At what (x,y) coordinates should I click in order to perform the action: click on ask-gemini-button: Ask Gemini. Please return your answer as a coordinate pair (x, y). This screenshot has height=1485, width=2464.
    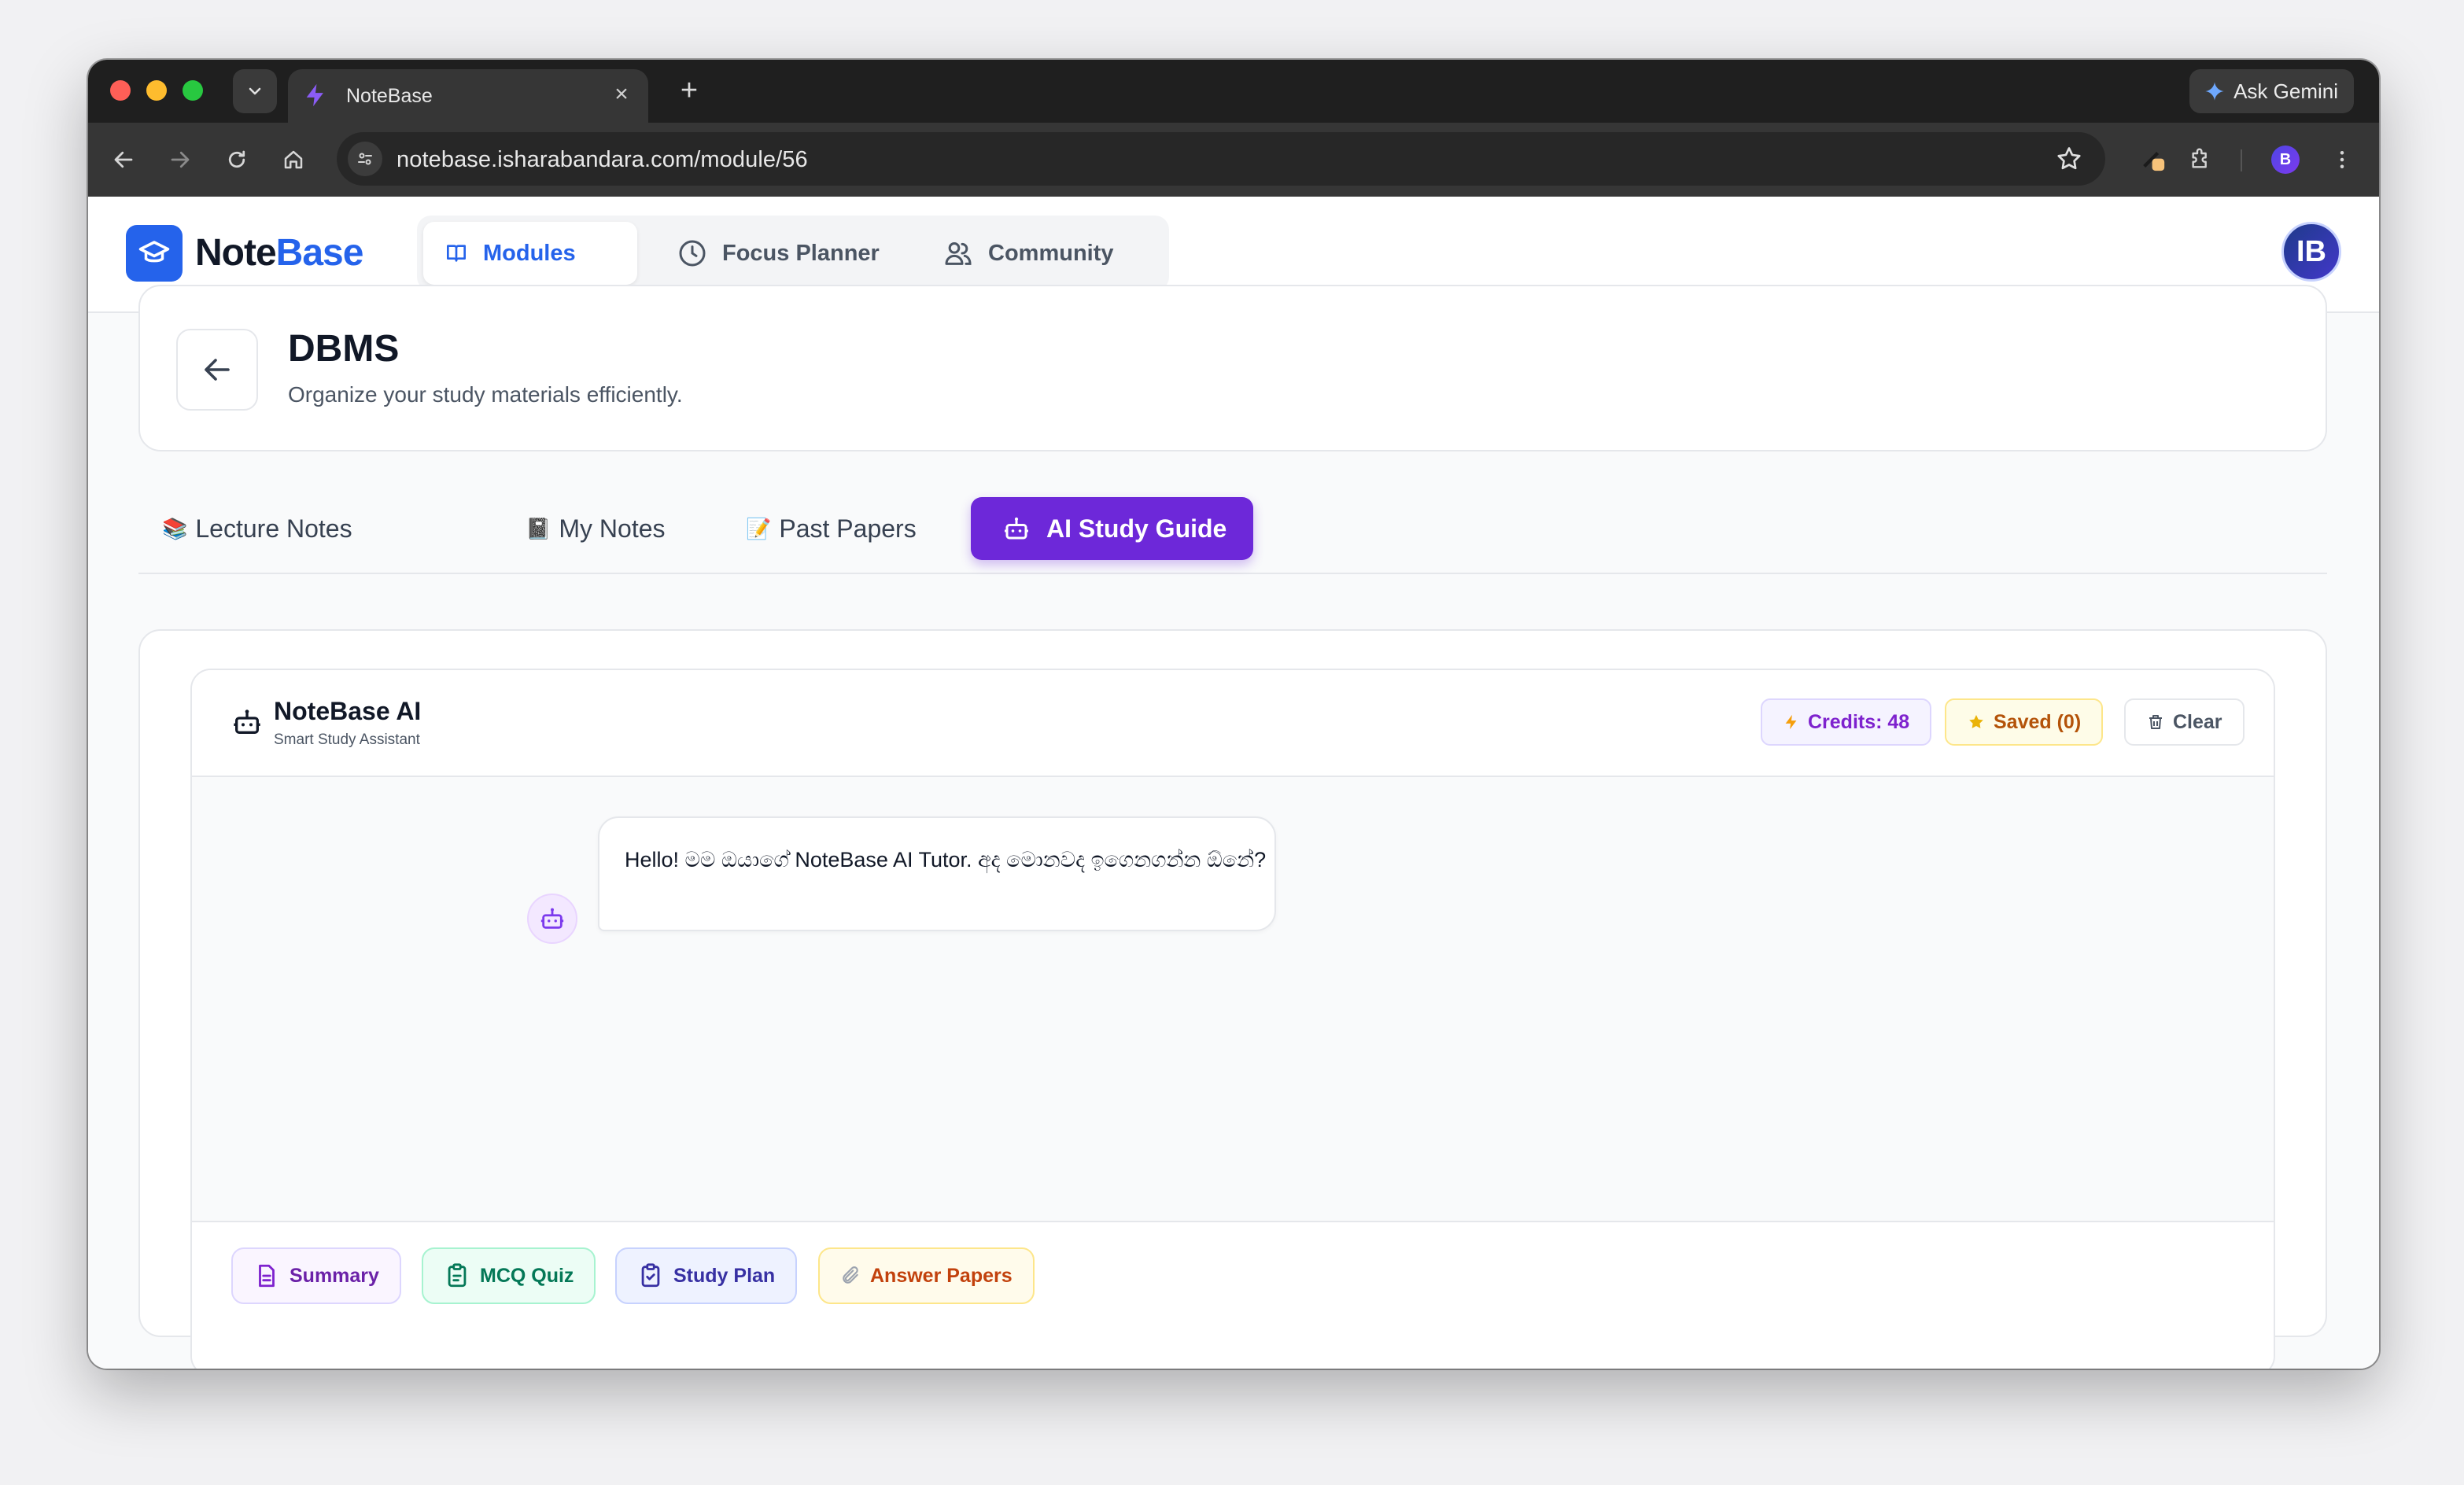
    Looking at the image, I should click on (2271, 91).